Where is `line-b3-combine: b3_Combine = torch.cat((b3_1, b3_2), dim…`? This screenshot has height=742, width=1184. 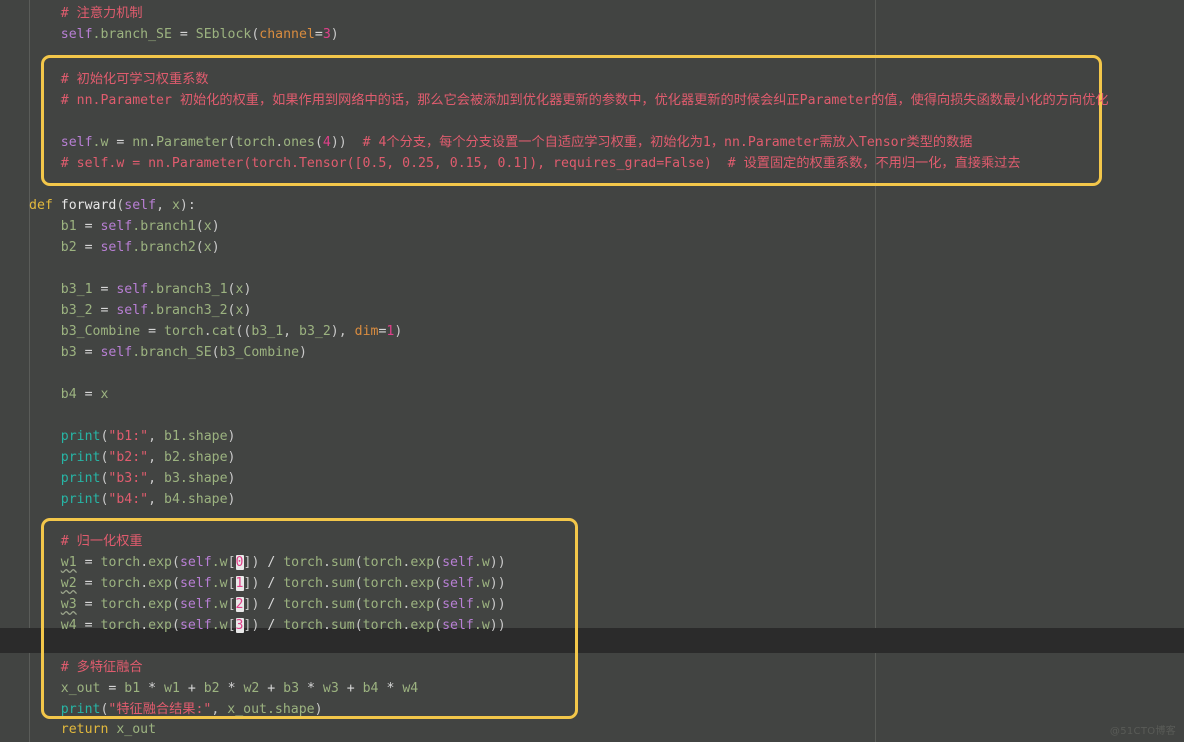 line-b3-combine: b3_Combine = torch.cat((b3_1, b3_2), dim… is located at coordinates (216, 331).